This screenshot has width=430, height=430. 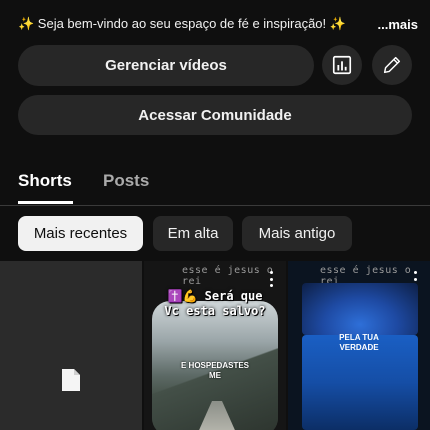 I want to click on short-title: ✝️💪 Será que Vc esta salvo?, so click(x=215, y=304).